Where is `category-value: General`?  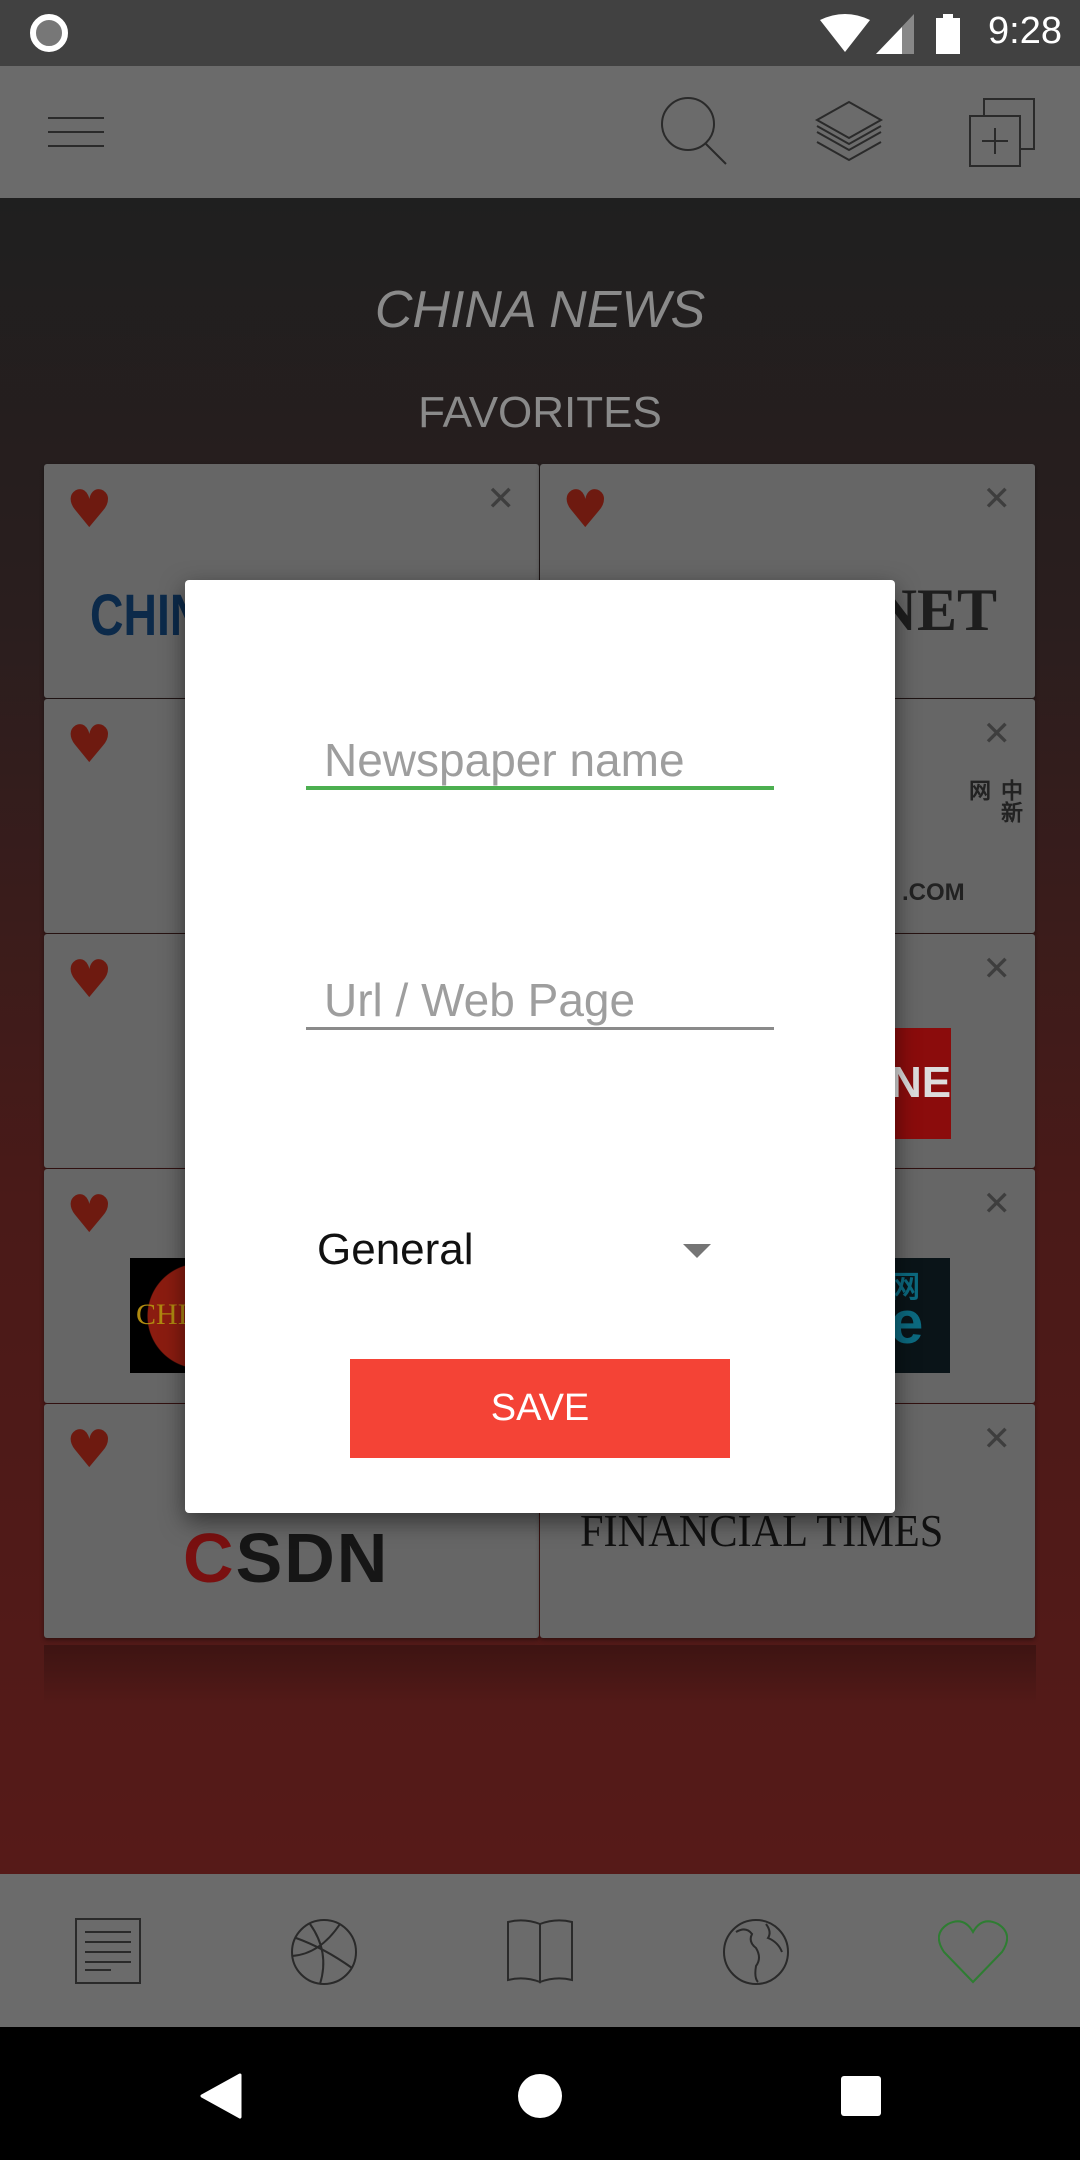 category-value: General is located at coordinates (395, 1249).